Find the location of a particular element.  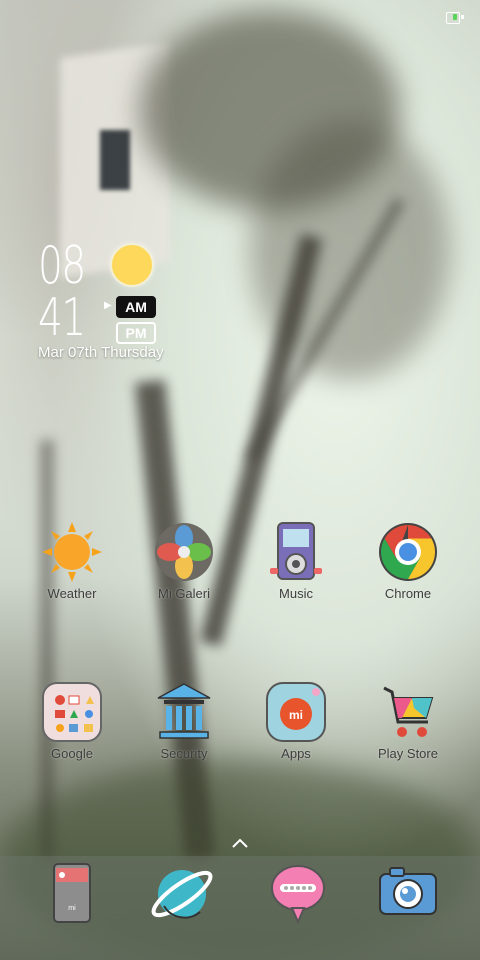

am-pm-indicator: ▶ AM PM is located at coordinates (130, 322).